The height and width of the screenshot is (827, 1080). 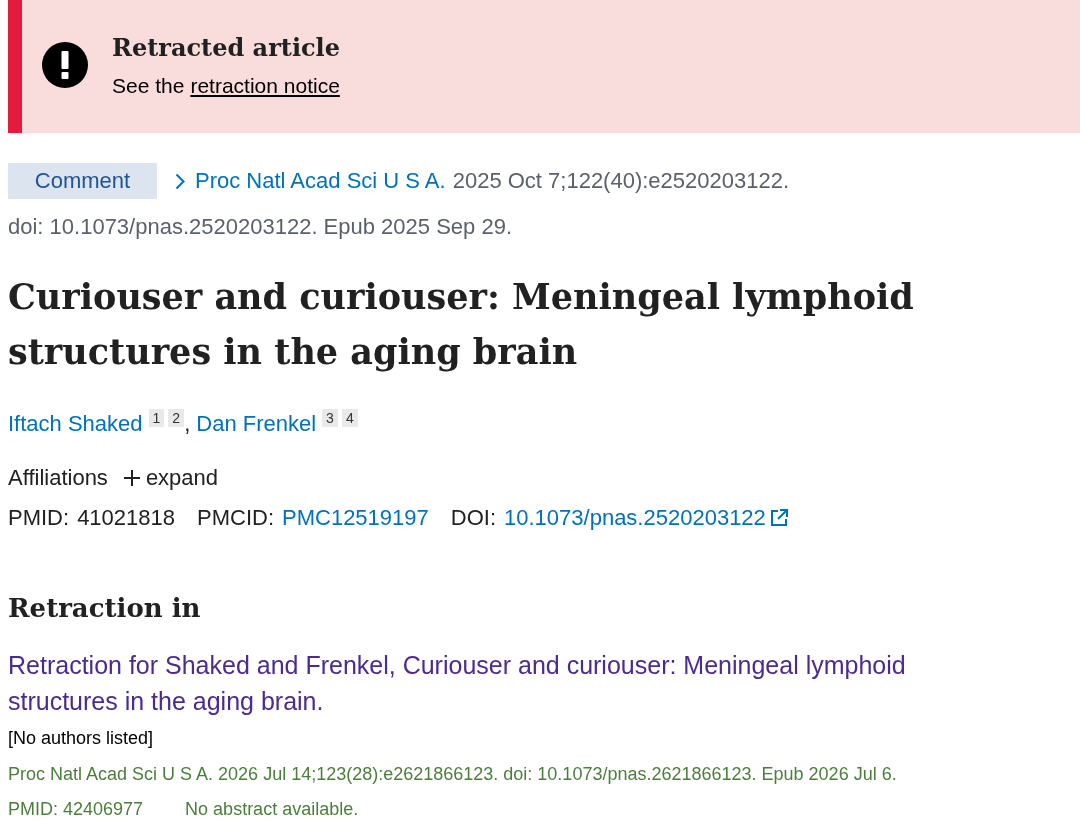 I want to click on abstract-note: No abstract available., so click(x=272, y=809).